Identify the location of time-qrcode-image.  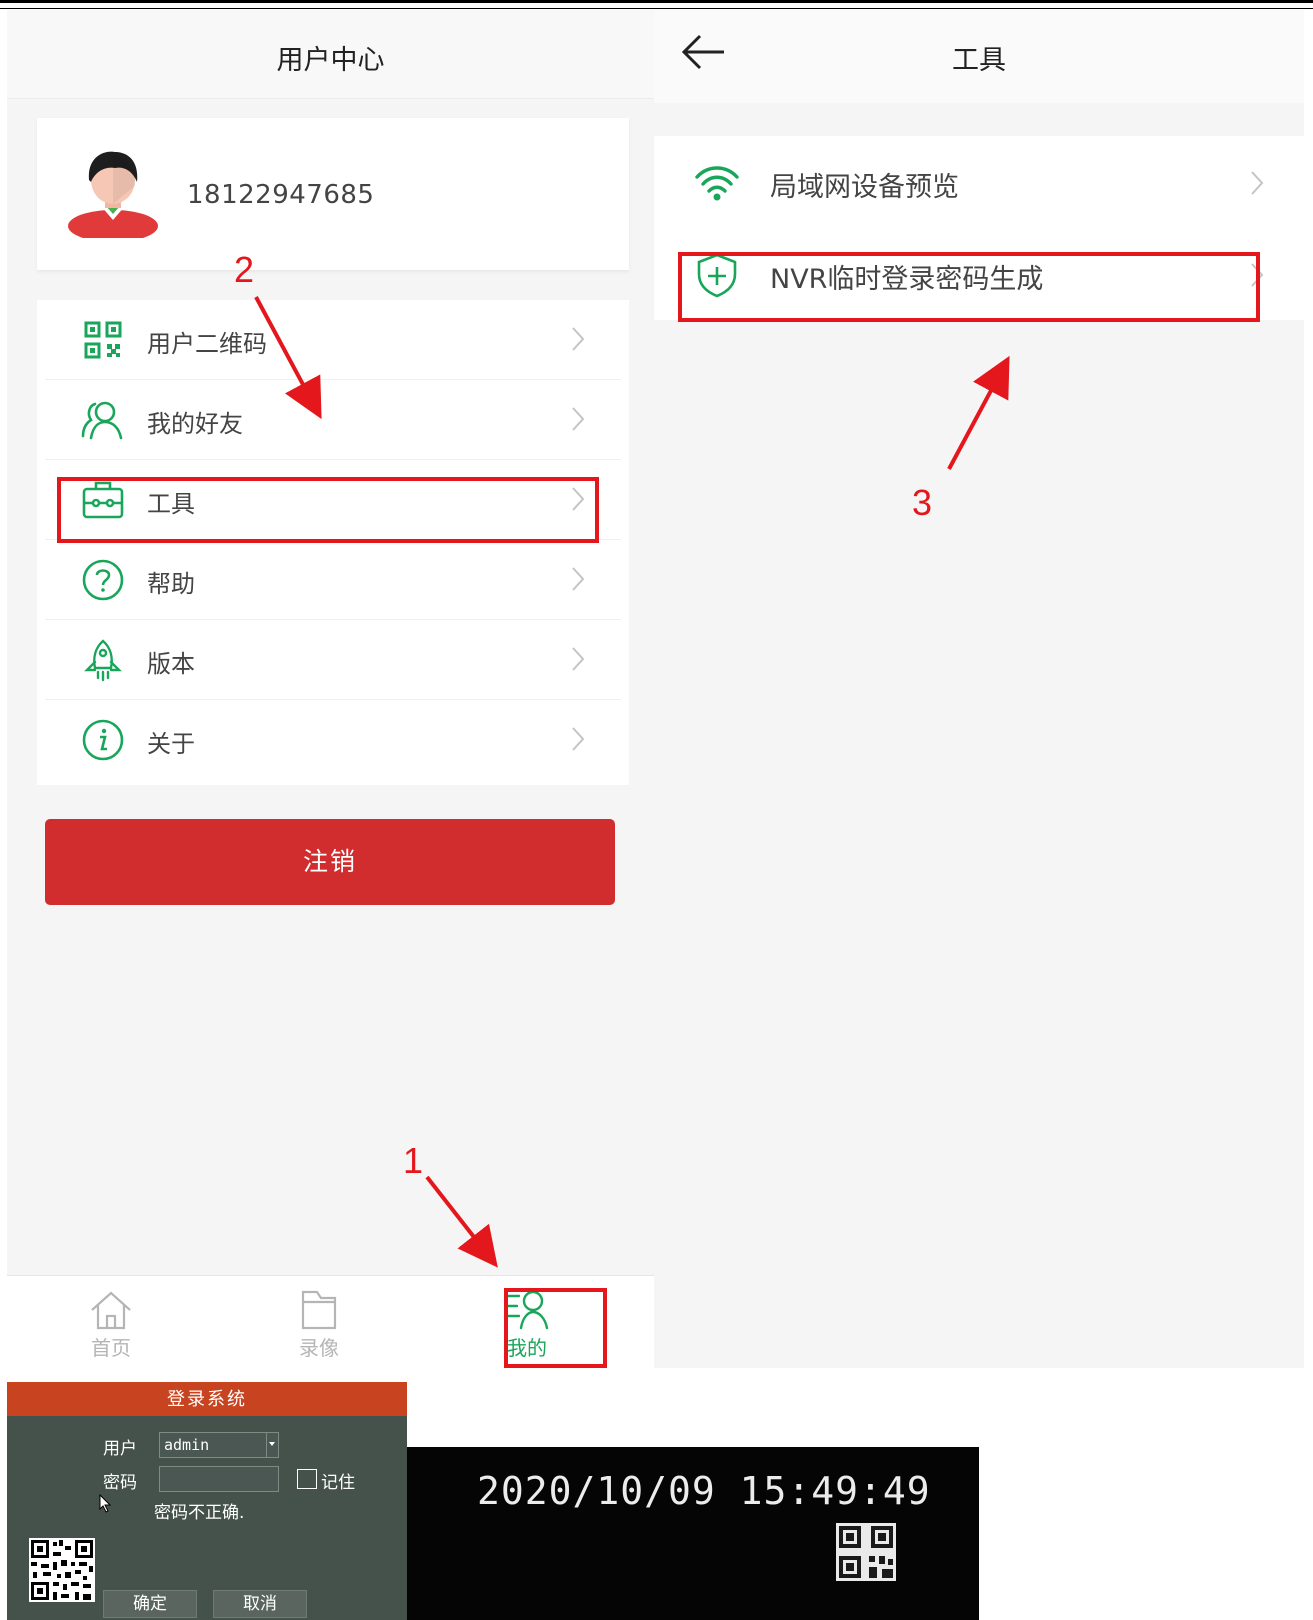
(866, 1552).